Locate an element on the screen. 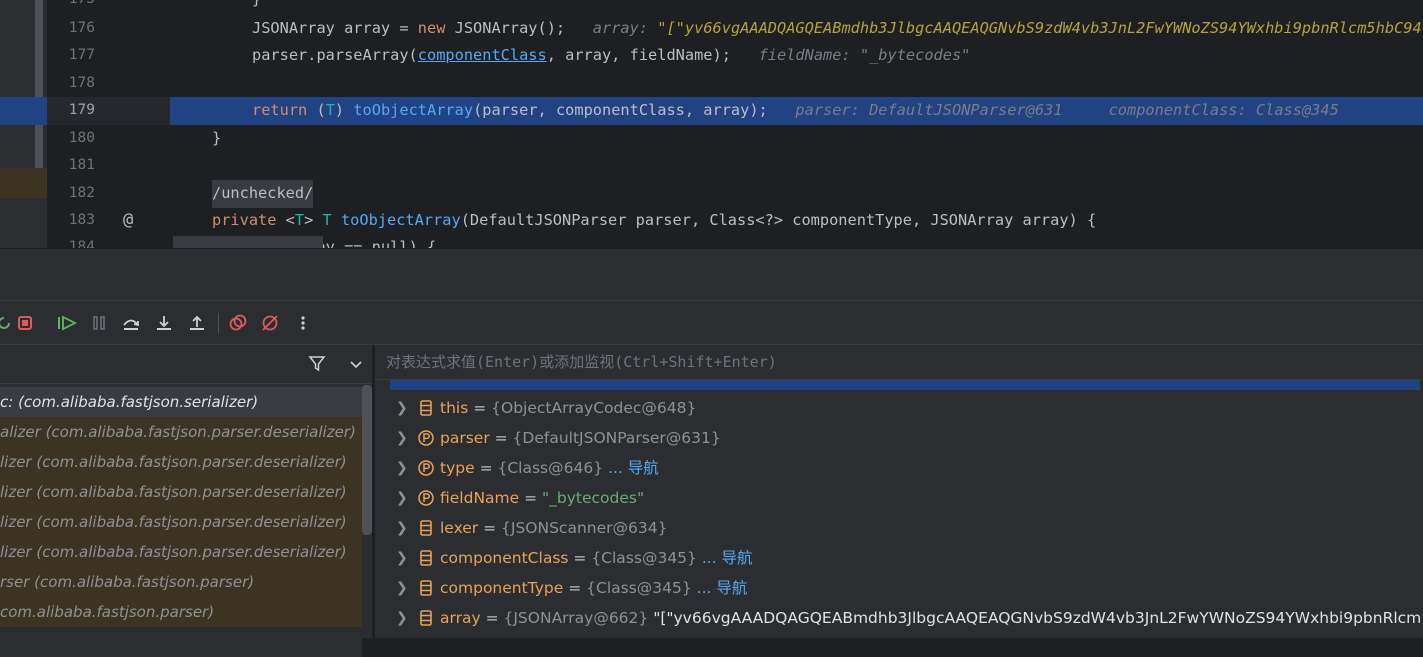 The width and height of the screenshot is (1423, 657). variable-value: {JSONScanner@634} is located at coordinates (584, 528).